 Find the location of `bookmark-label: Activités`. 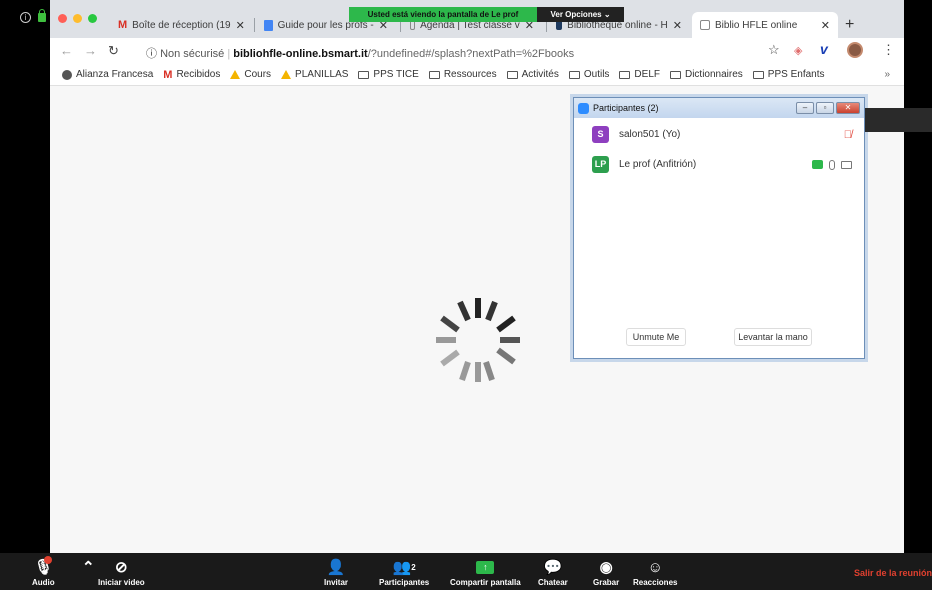

bookmark-label: Activités is located at coordinates (540, 74).